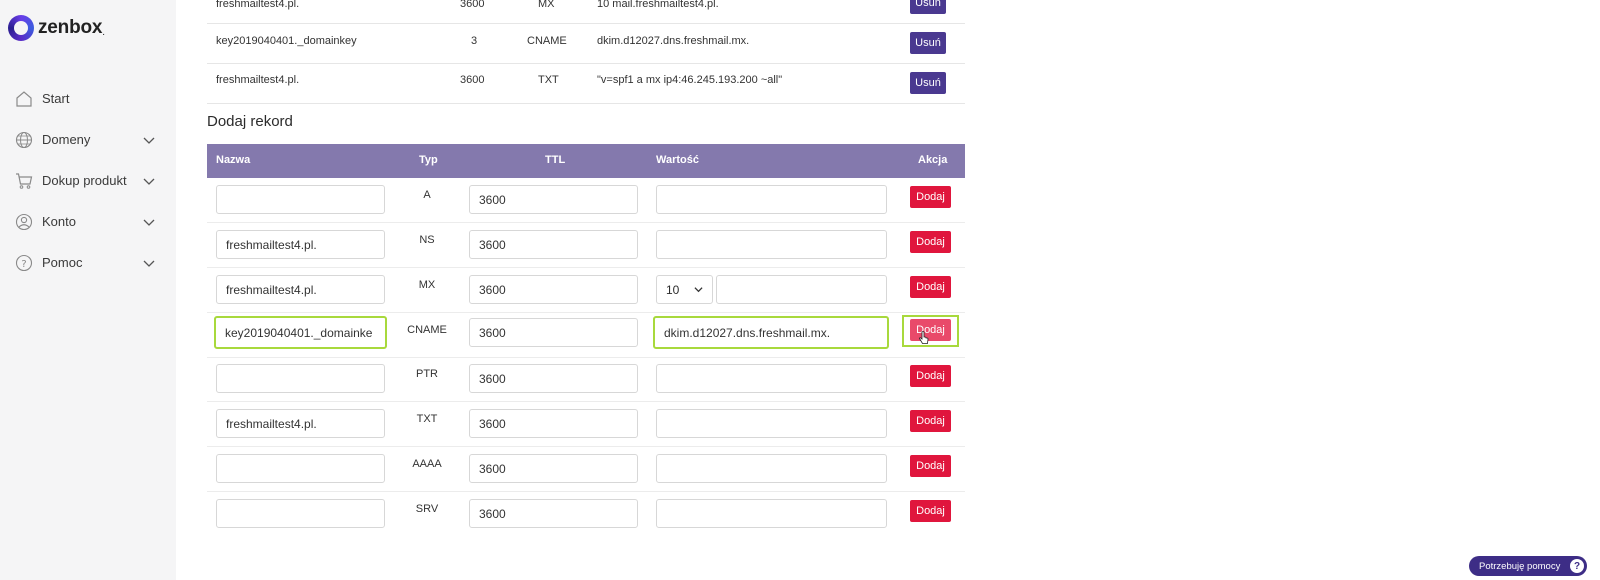  Describe the element at coordinates (233, 160) in the screenshot. I see `header-nazwa: Nazwa` at that location.